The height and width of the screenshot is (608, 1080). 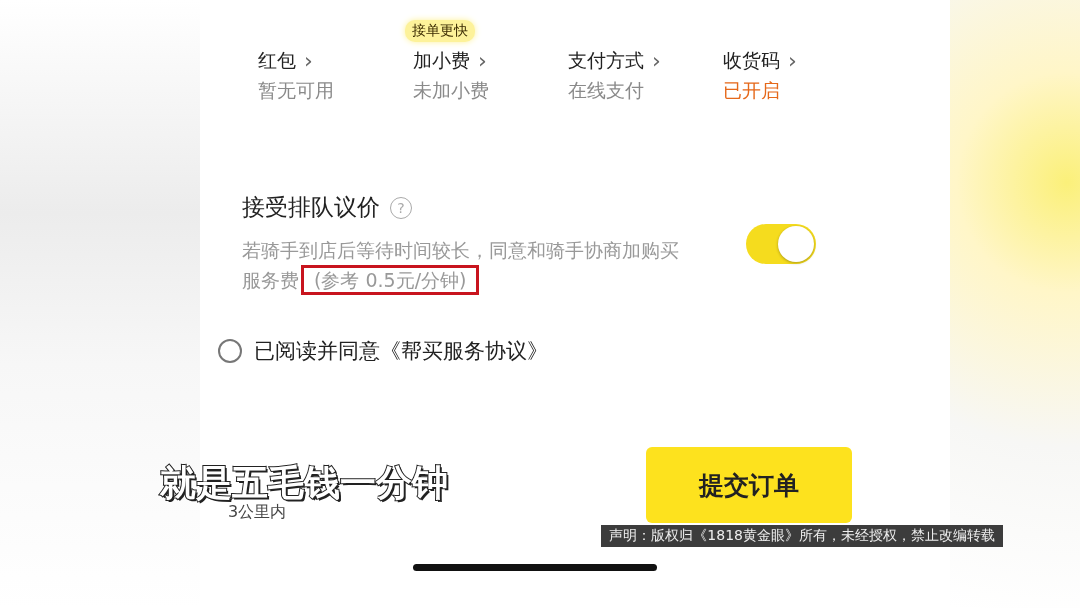 What do you see at coordinates (462, 265) in the screenshot?
I see `setting-description: 若骑手到店后等待时间较长，同意和骑手协商加购买服务费 (参考 0.5元/分钟)` at bounding box center [462, 265].